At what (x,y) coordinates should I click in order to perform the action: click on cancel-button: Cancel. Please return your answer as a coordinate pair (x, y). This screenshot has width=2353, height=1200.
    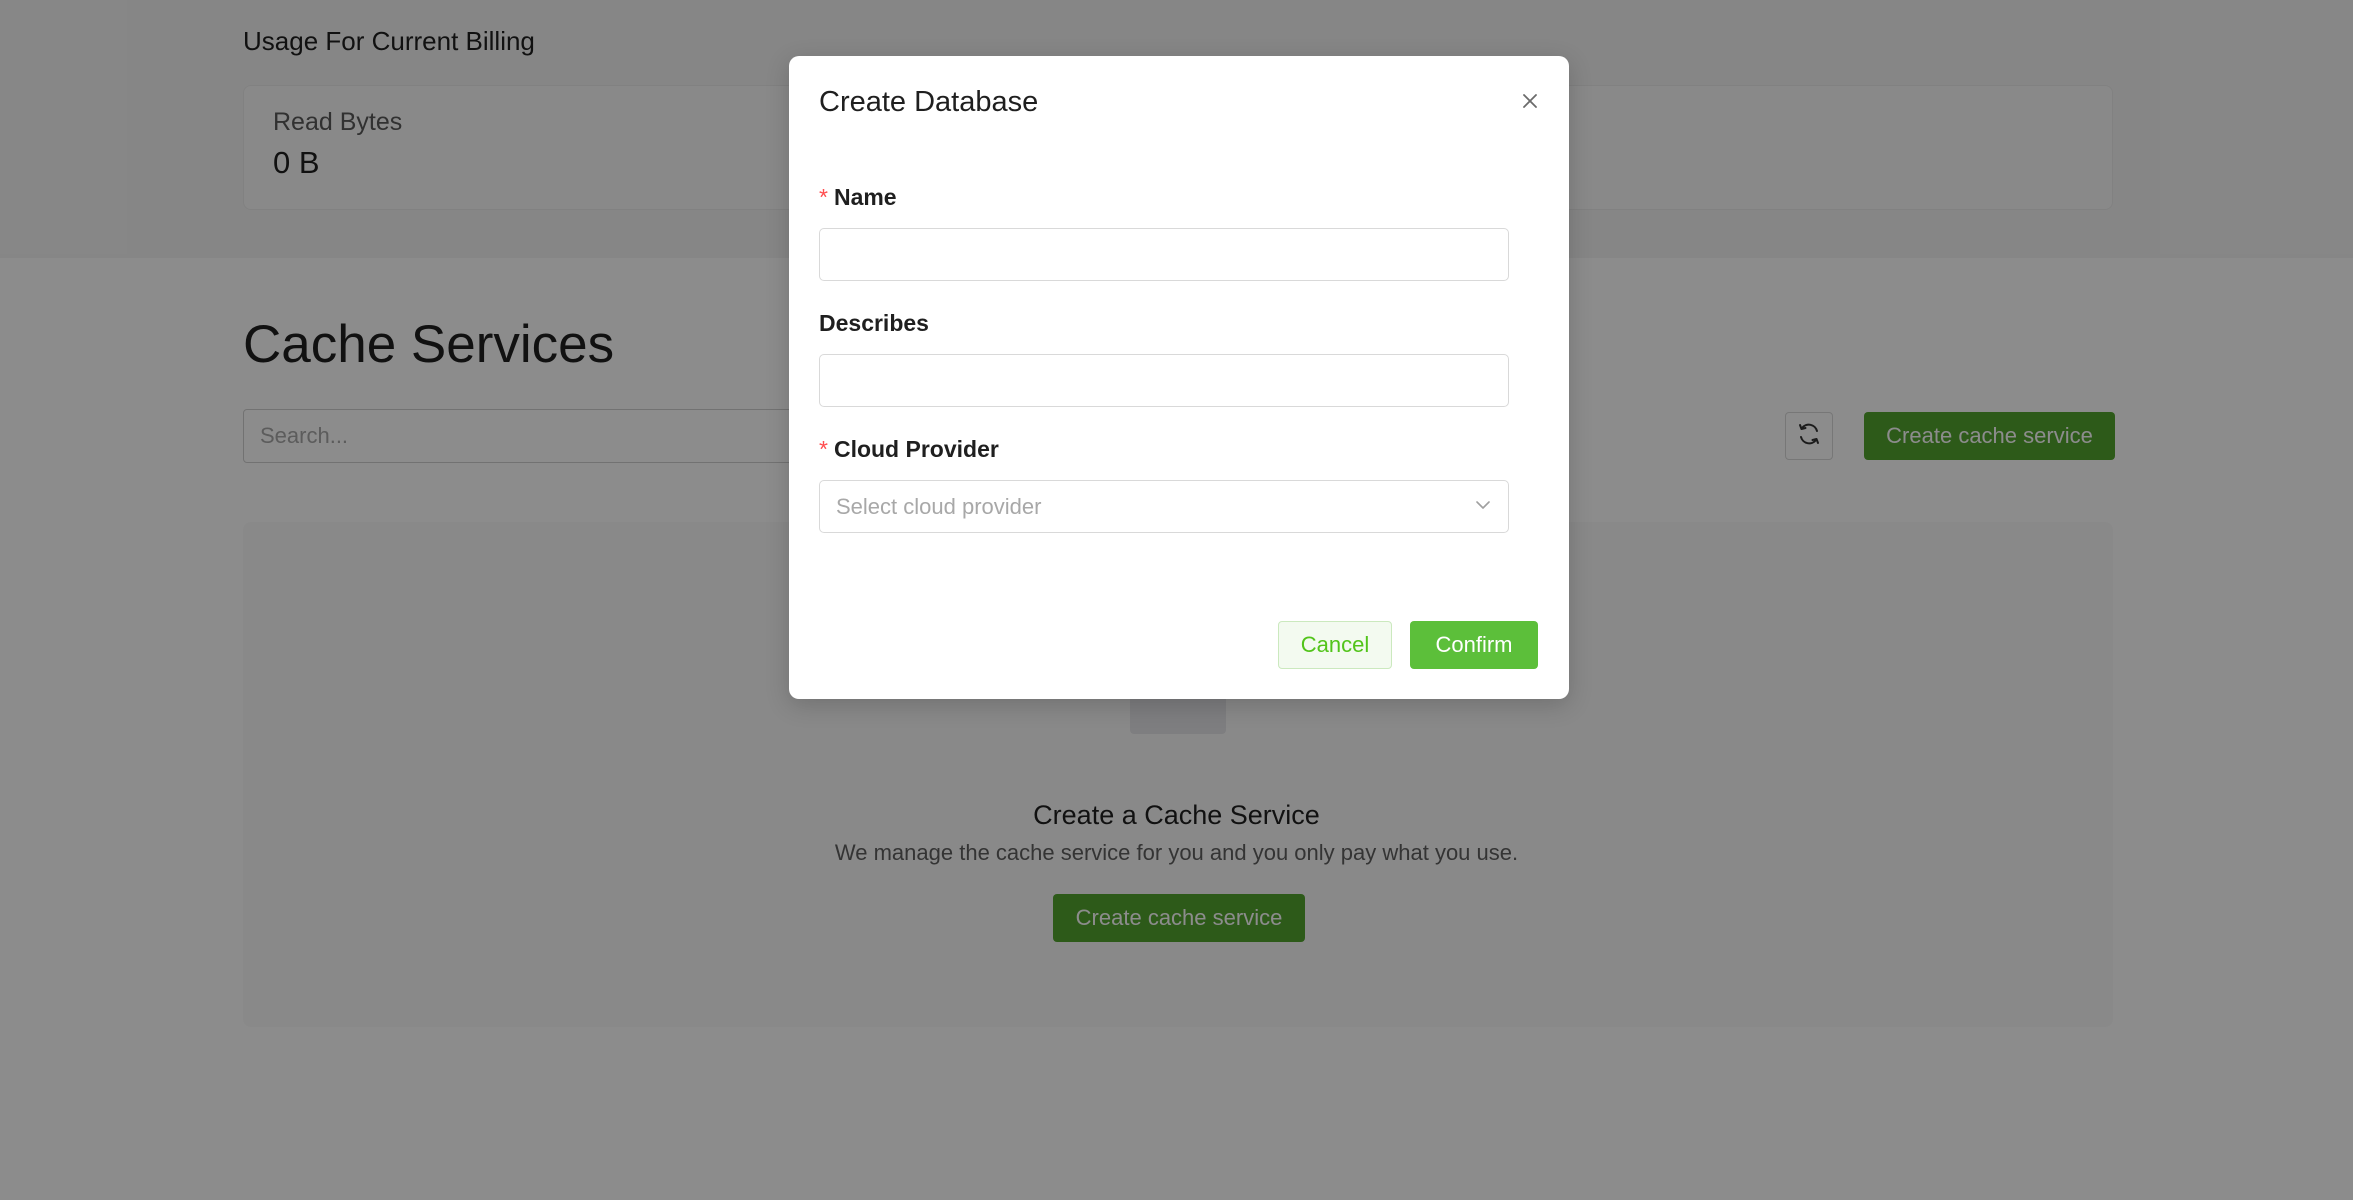
    Looking at the image, I should click on (1335, 645).